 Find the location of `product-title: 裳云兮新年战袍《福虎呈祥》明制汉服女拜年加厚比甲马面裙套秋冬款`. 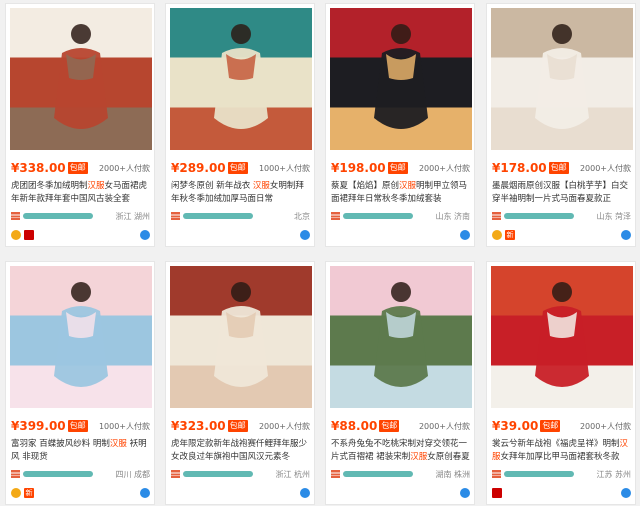

product-title: 裳云兮新年战袍《福虎呈祥》明制汉服女拜年加厚比甲马面裙套秋冬款 is located at coordinates (561, 451).